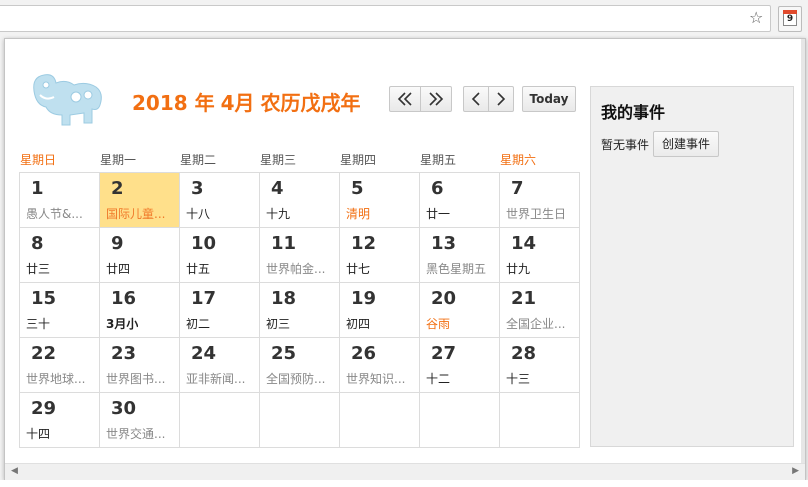 The width and height of the screenshot is (808, 487). I want to click on next-month-button, so click(500, 99).